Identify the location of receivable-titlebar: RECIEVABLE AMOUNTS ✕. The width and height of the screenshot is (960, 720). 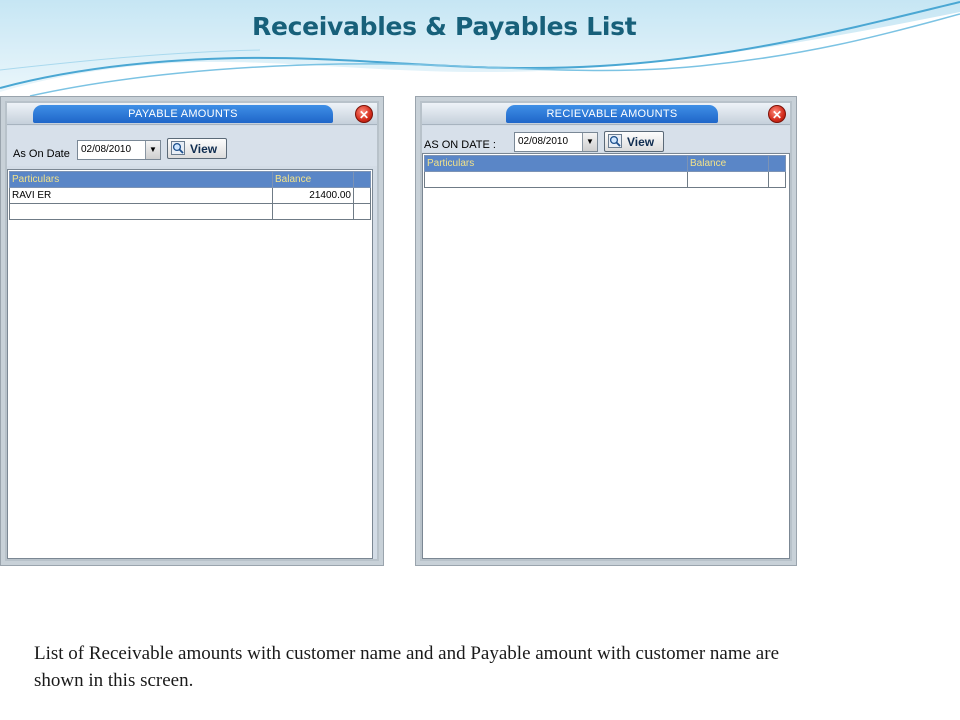
(606, 114).